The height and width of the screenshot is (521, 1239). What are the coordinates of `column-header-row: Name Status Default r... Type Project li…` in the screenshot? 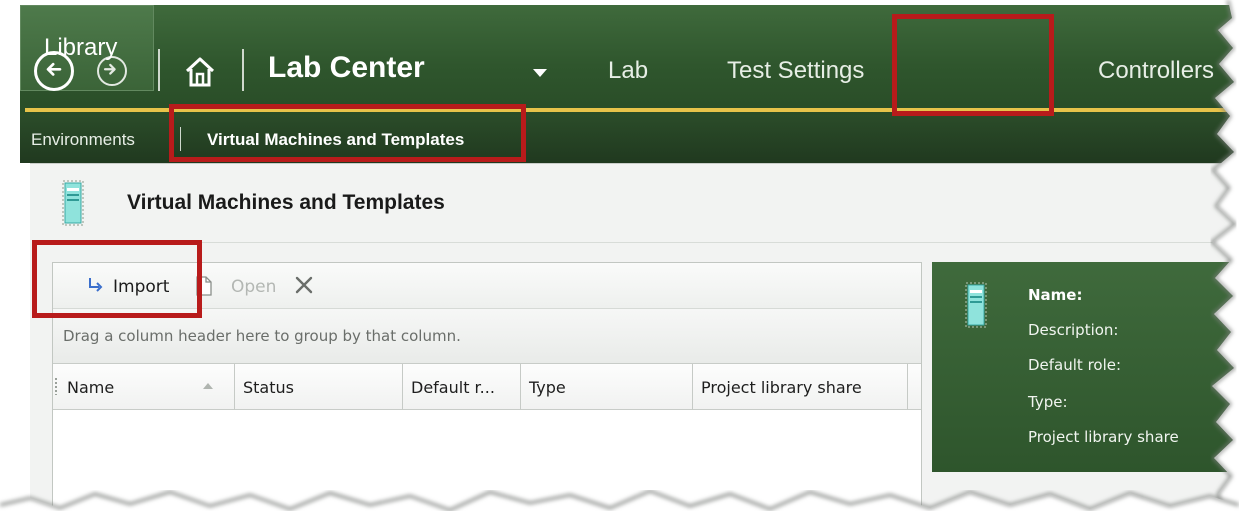 It's located at (487, 387).